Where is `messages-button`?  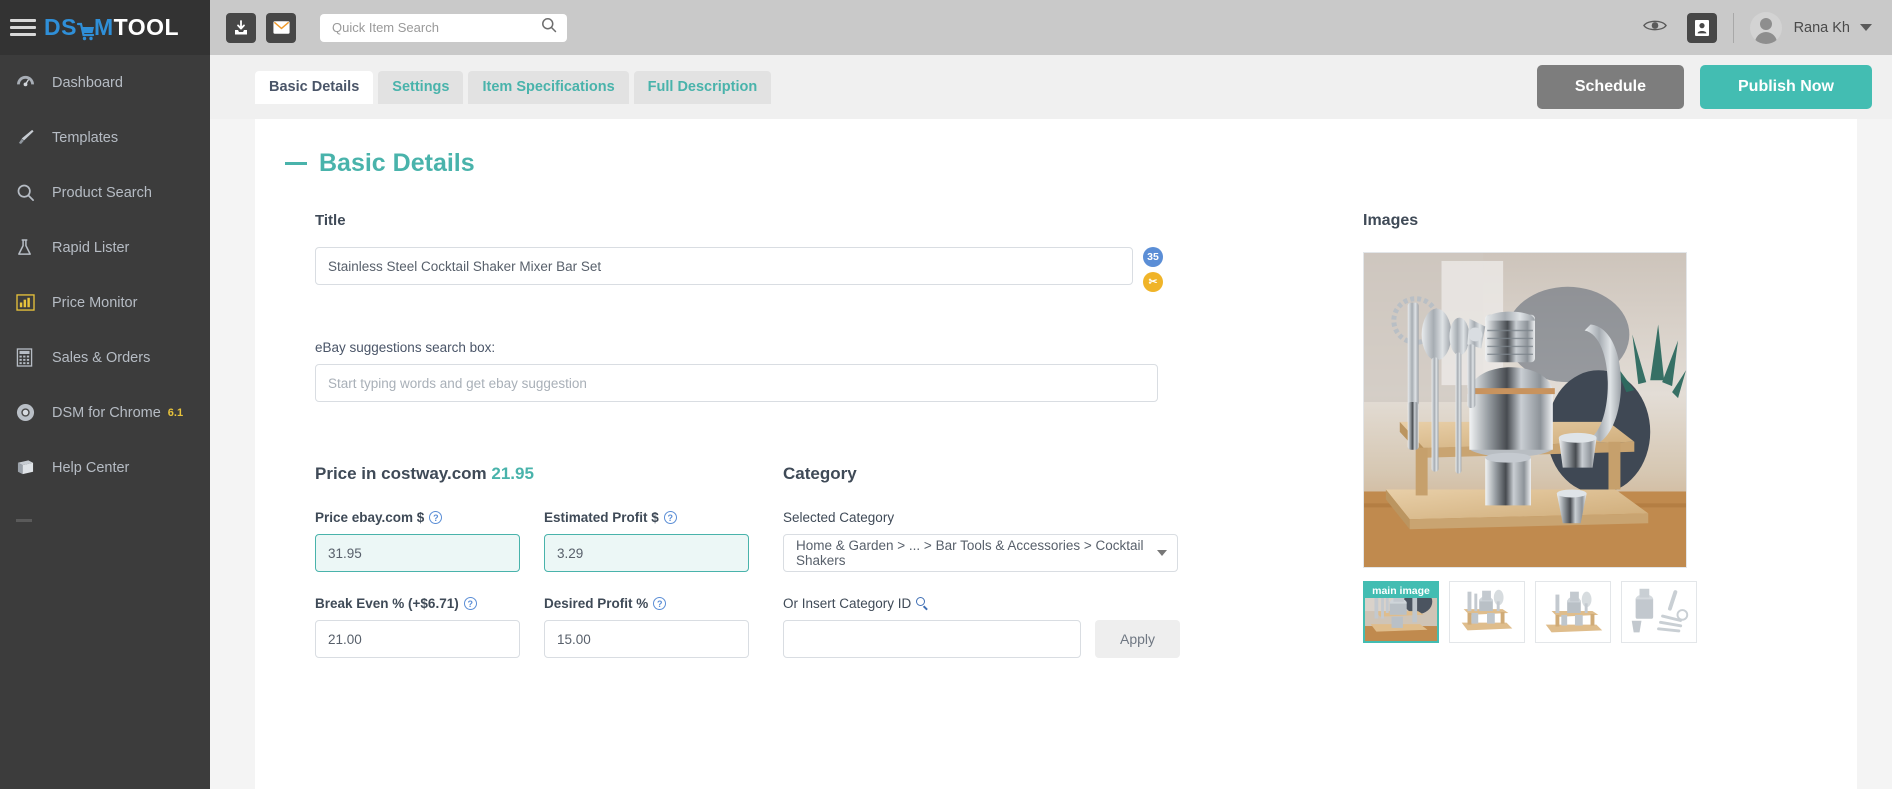 messages-button is located at coordinates (281, 27).